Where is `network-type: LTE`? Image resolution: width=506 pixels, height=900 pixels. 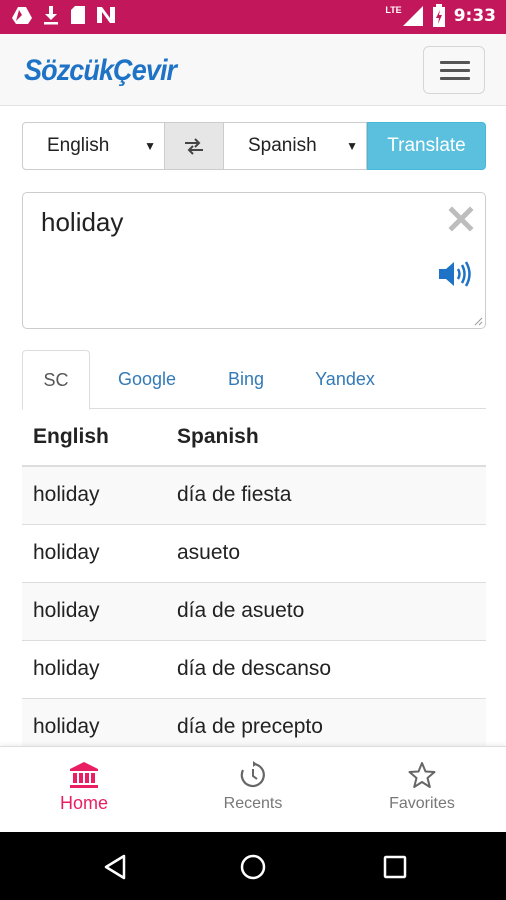
network-type: LTE is located at coordinates (393, 10).